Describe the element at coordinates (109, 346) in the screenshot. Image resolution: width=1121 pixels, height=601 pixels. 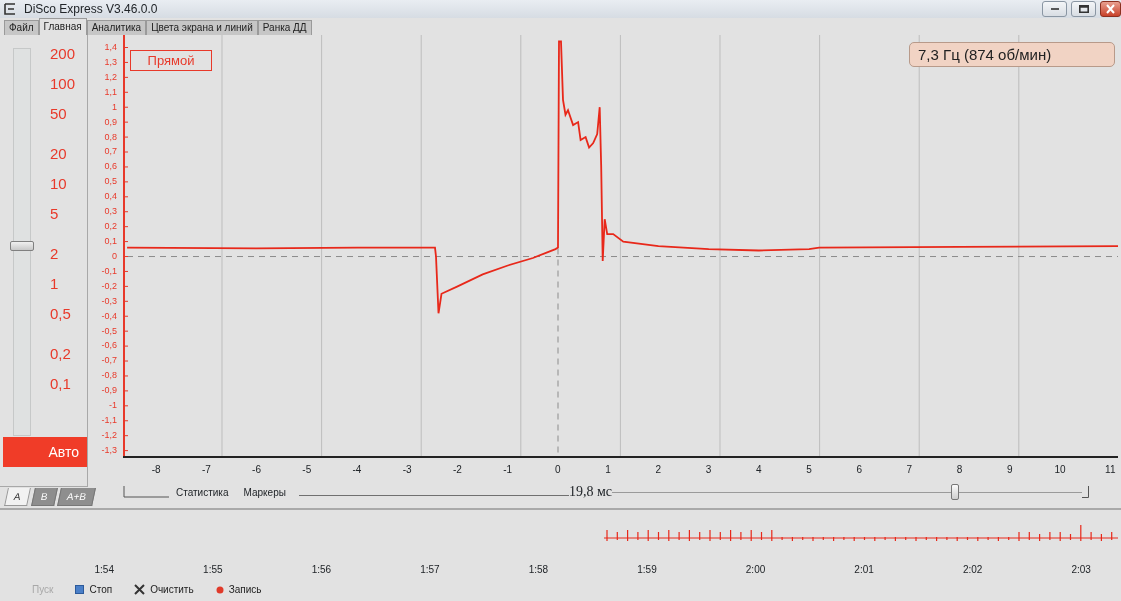
I see `axis-label: -0,6` at that location.